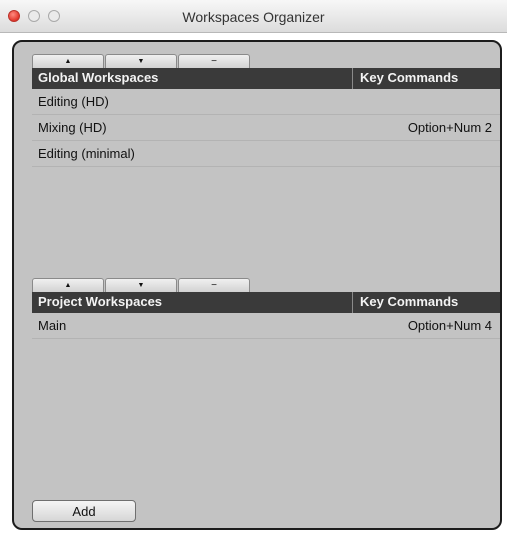  I want to click on project-toolbar: ▲ ▼ −, so click(141, 285).